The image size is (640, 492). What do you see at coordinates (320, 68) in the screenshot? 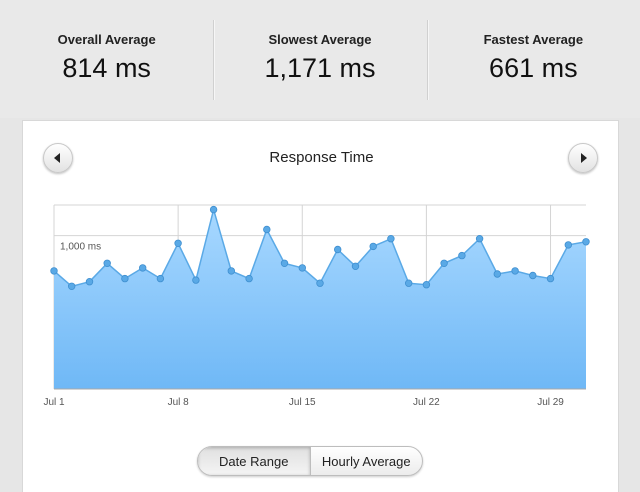
I see `stat-value: 1,171 ms` at bounding box center [320, 68].